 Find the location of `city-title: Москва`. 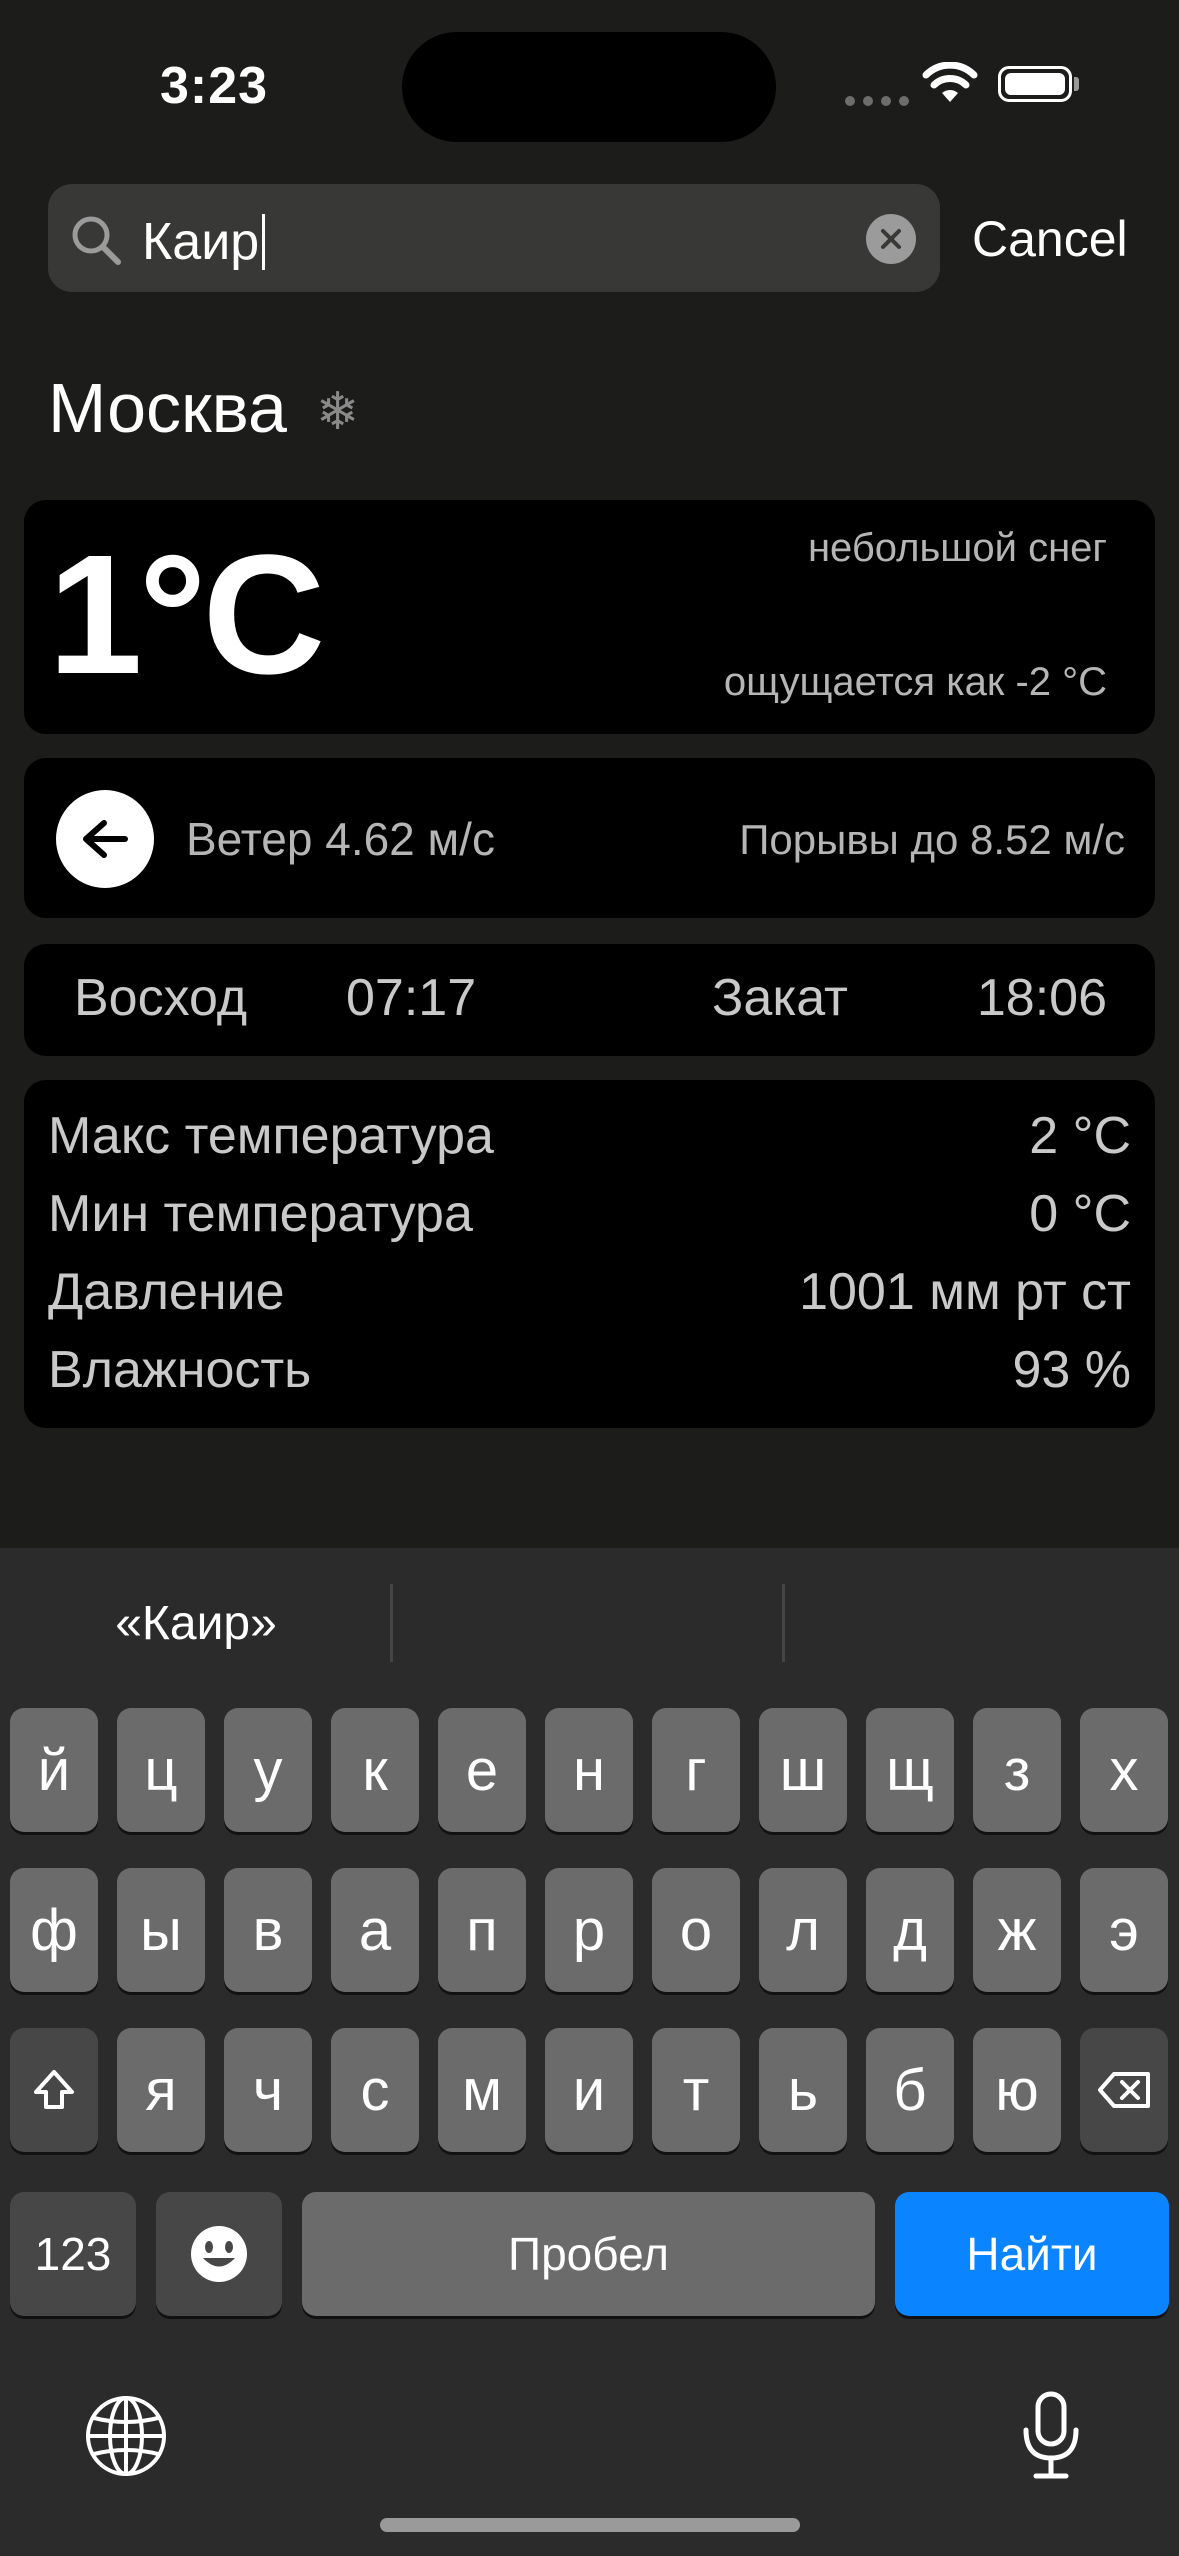

city-title: Москва is located at coordinates (167, 408).